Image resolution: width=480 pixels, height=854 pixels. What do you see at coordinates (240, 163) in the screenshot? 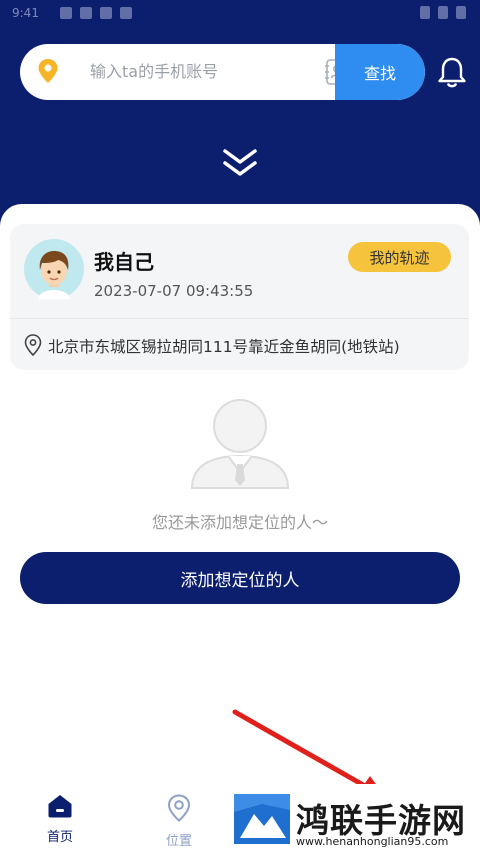
I see `double-chevron-down-icon` at bounding box center [240, 163].